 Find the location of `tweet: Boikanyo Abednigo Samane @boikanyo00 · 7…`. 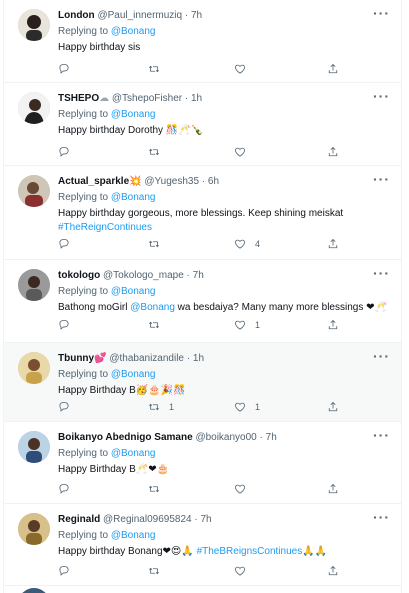

tweet: Boikanyo Abednigo Samane @boikanyo00 · 7… is located at coordinates (202, 463).